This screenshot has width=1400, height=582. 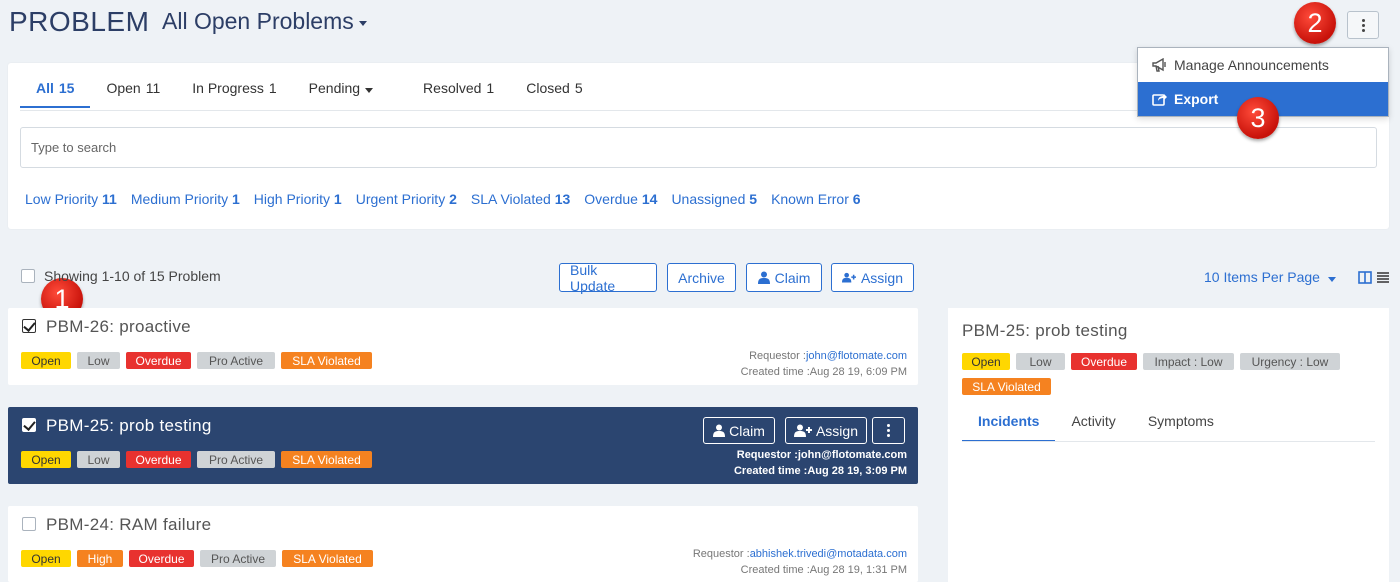 What do you see at coordinates (1383, 277) in the screenshot?
I see `list-view-icon` at bounding box center [1383, 277].